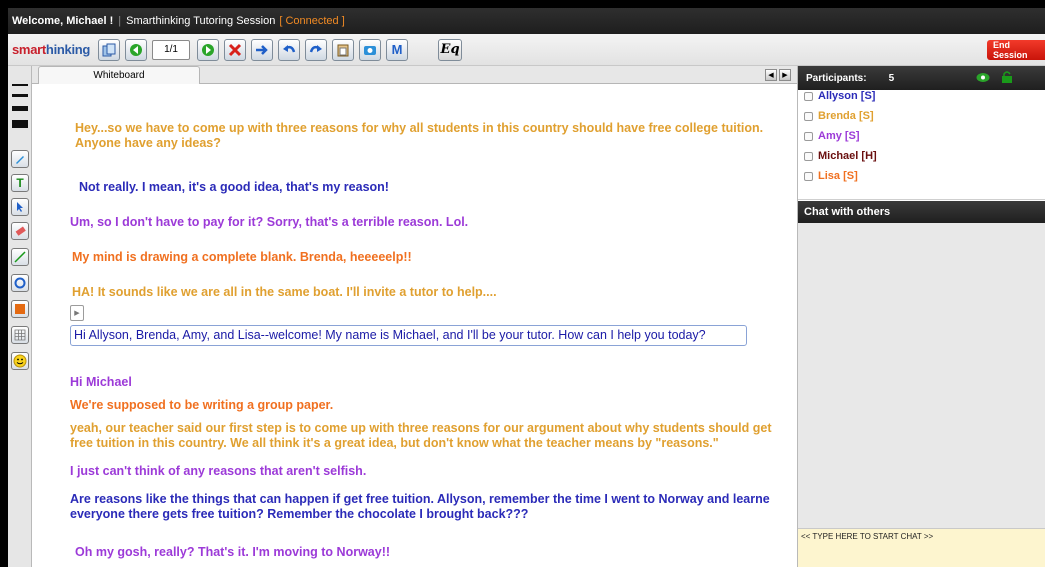  What do you see at coordinates (20, 335) in the screenshot?
I see `grid-tool-icon` at bounding box center [20, 335].